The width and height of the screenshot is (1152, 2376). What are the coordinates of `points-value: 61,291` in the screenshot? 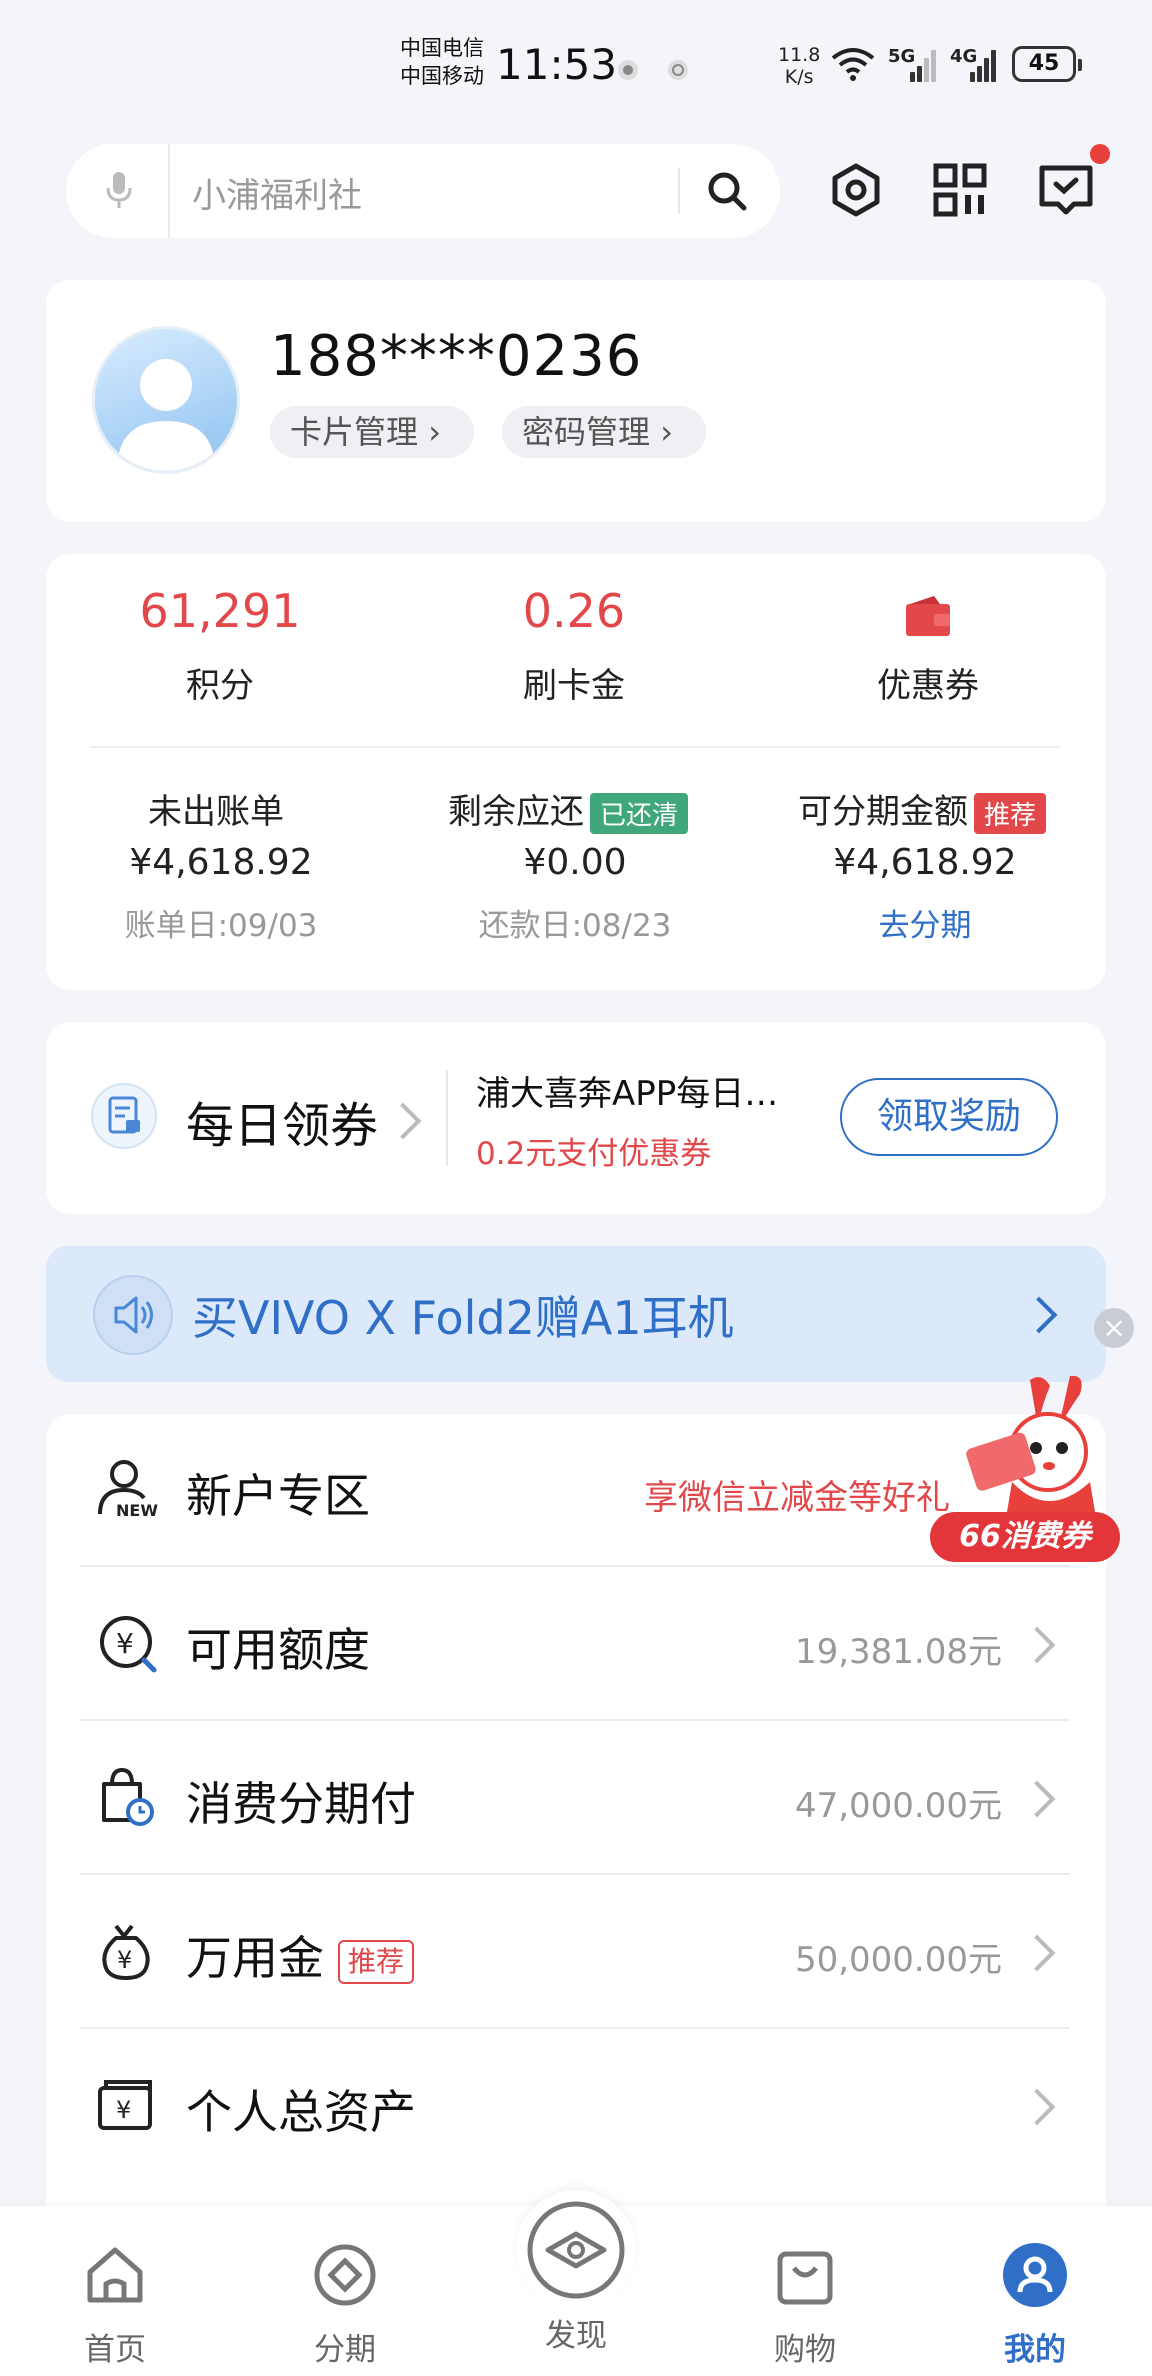 It's located at (220, 611).